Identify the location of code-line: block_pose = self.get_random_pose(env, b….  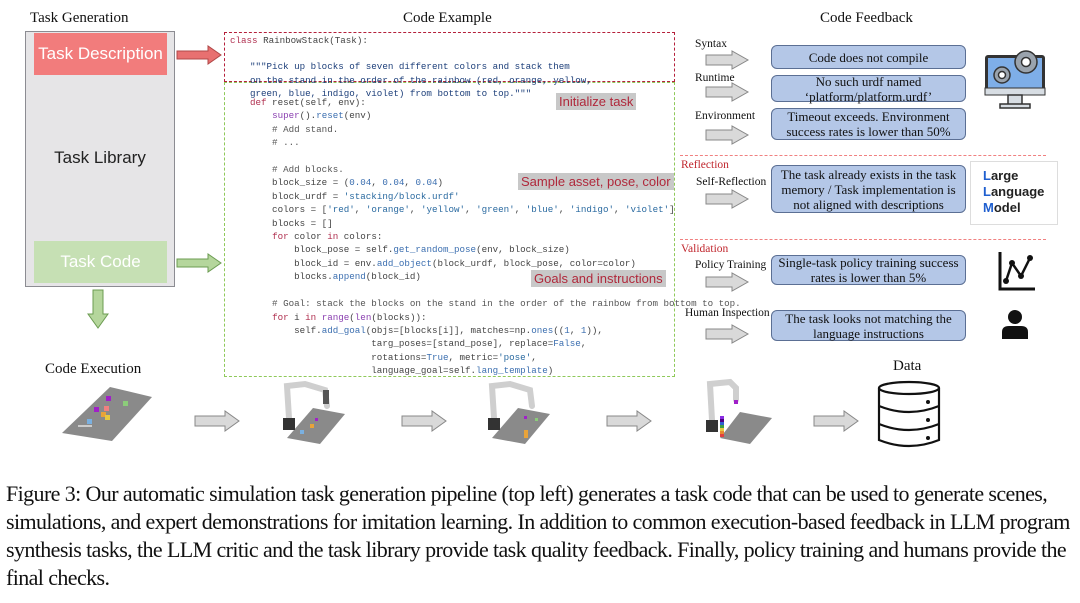
(410, 250).